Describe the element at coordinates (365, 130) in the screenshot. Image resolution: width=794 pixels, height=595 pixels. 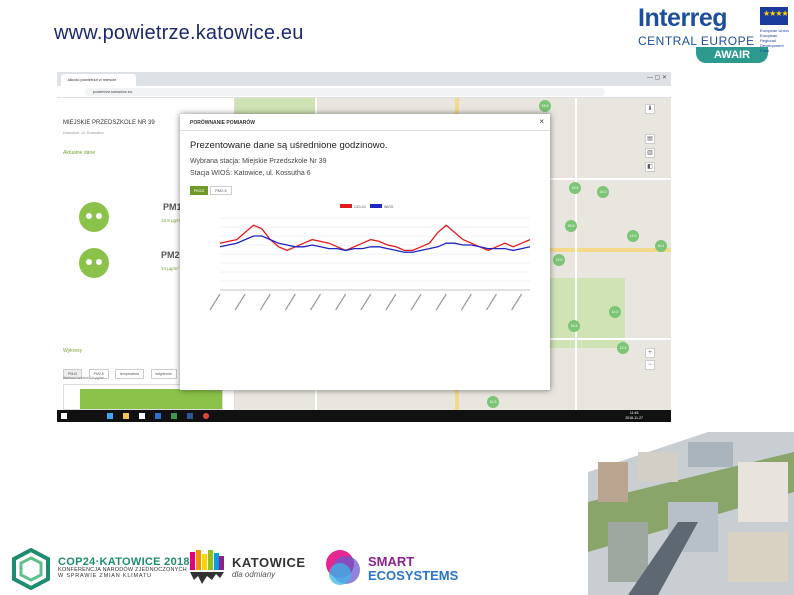
I see `modal-divider` at that location.